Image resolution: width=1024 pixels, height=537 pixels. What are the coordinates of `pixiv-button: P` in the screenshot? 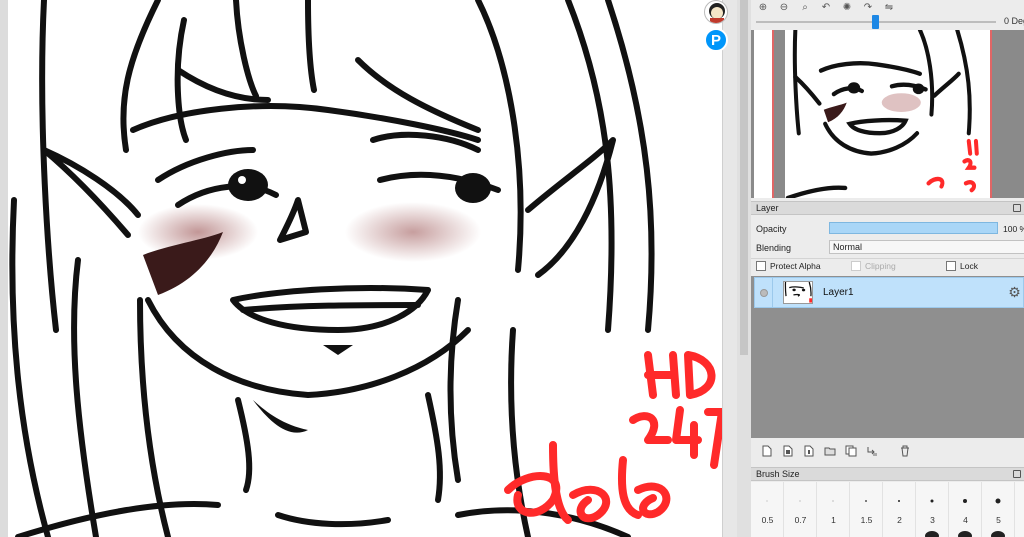 It's located at (716, 40).